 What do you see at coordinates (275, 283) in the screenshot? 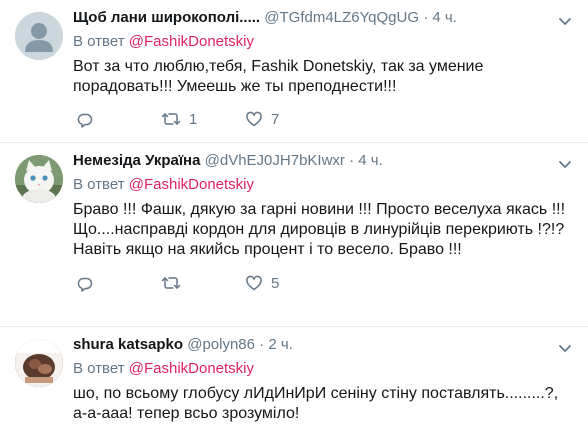
I see `like-count: 5` at bounding box center [275, 283].